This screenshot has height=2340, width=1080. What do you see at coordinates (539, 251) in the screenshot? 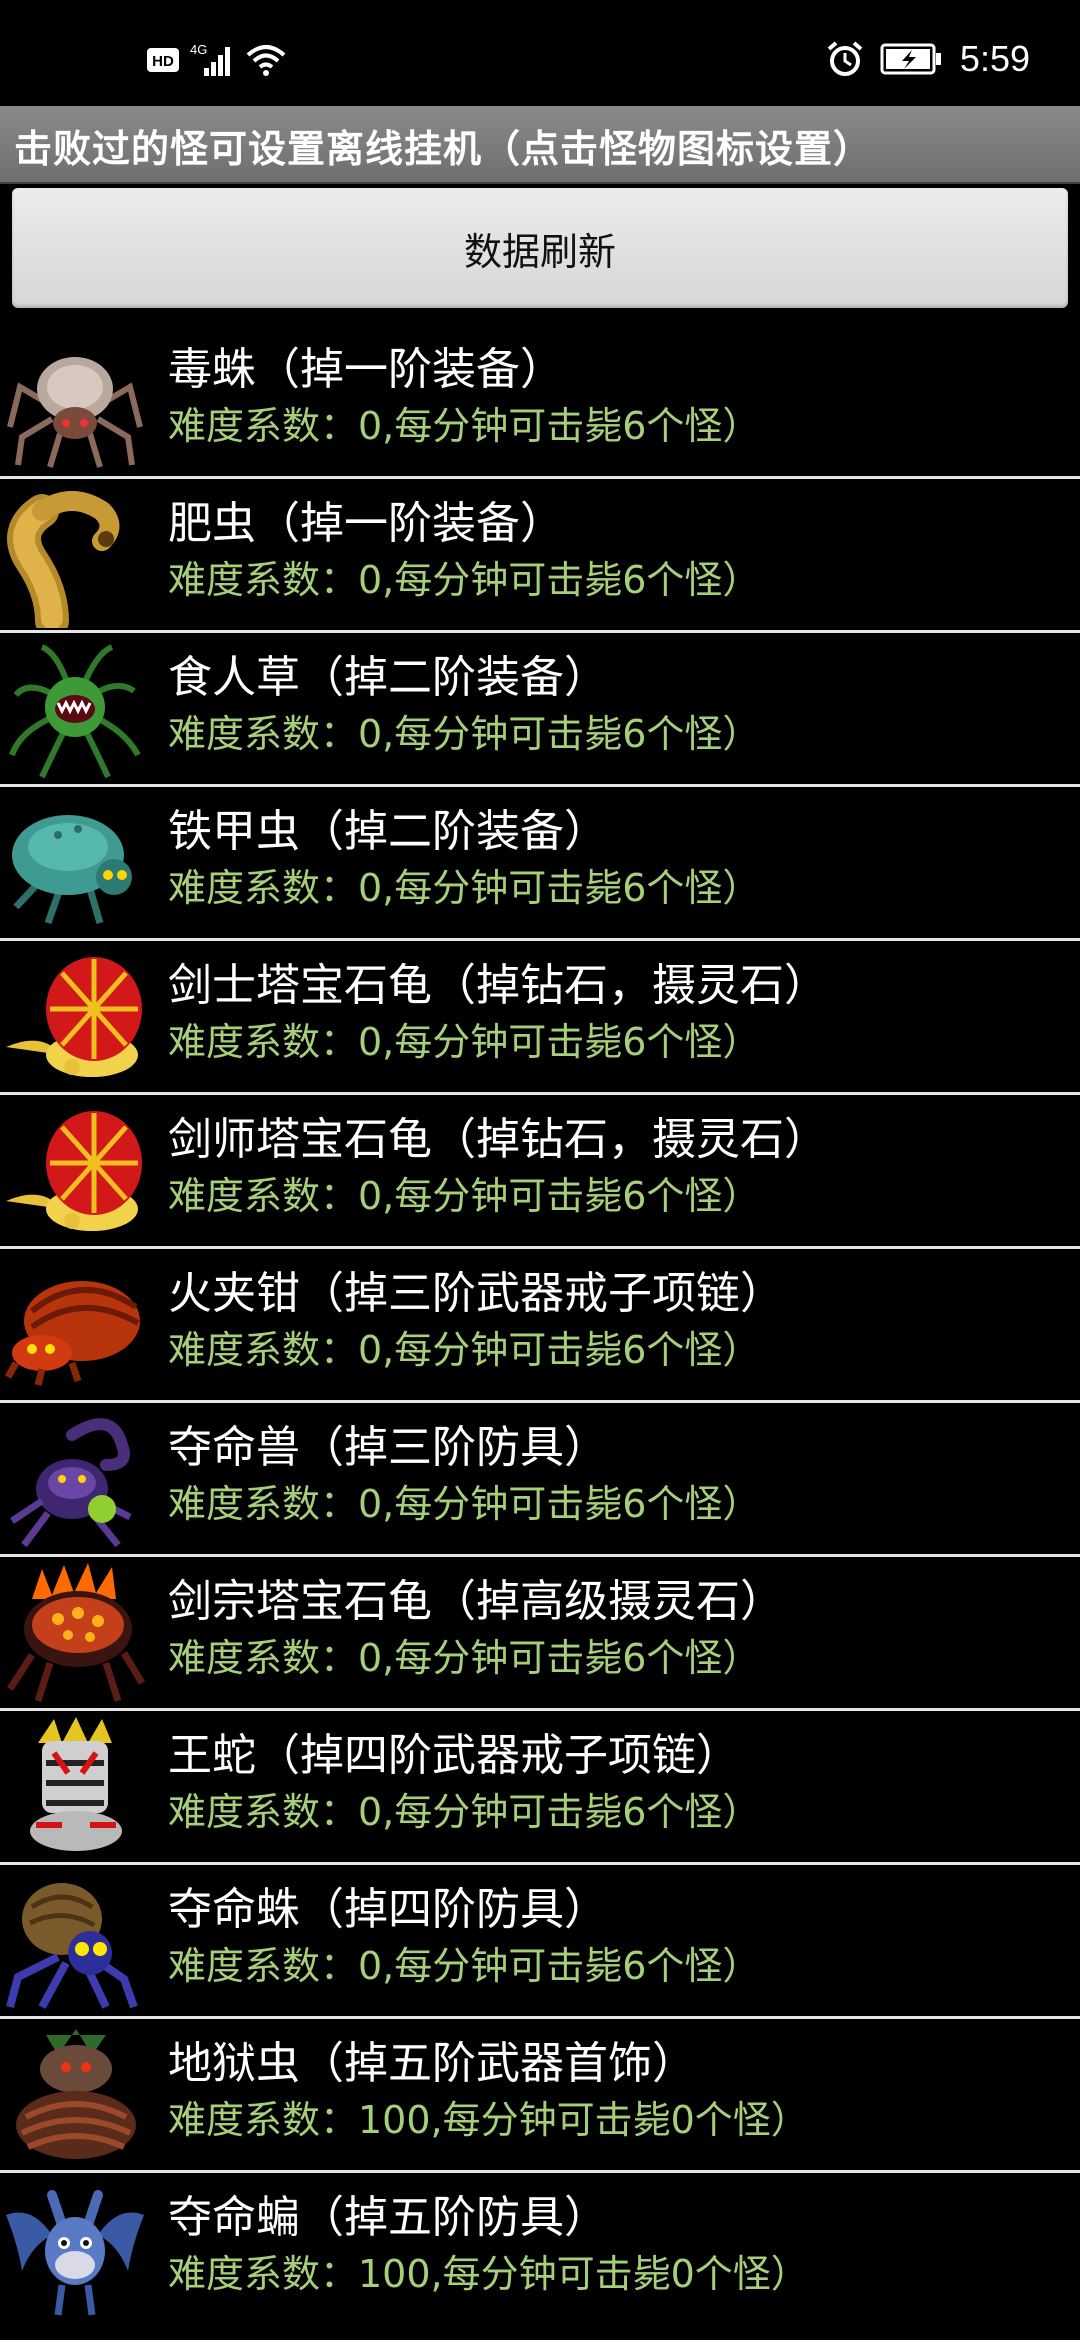
I see `refresh-data-label: 数据刷新` at bounding box center [539, 251].